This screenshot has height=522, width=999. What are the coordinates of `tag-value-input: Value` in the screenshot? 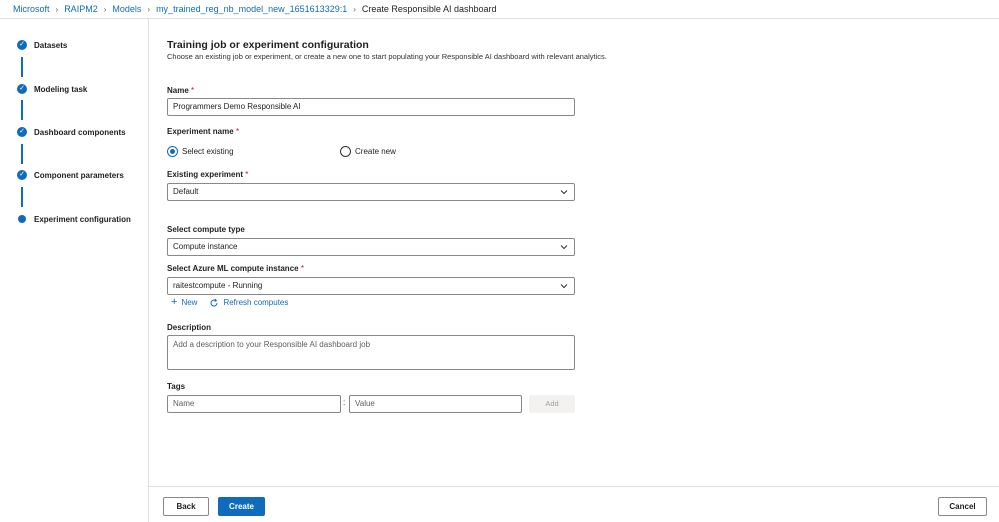 It's located at (435, 404).